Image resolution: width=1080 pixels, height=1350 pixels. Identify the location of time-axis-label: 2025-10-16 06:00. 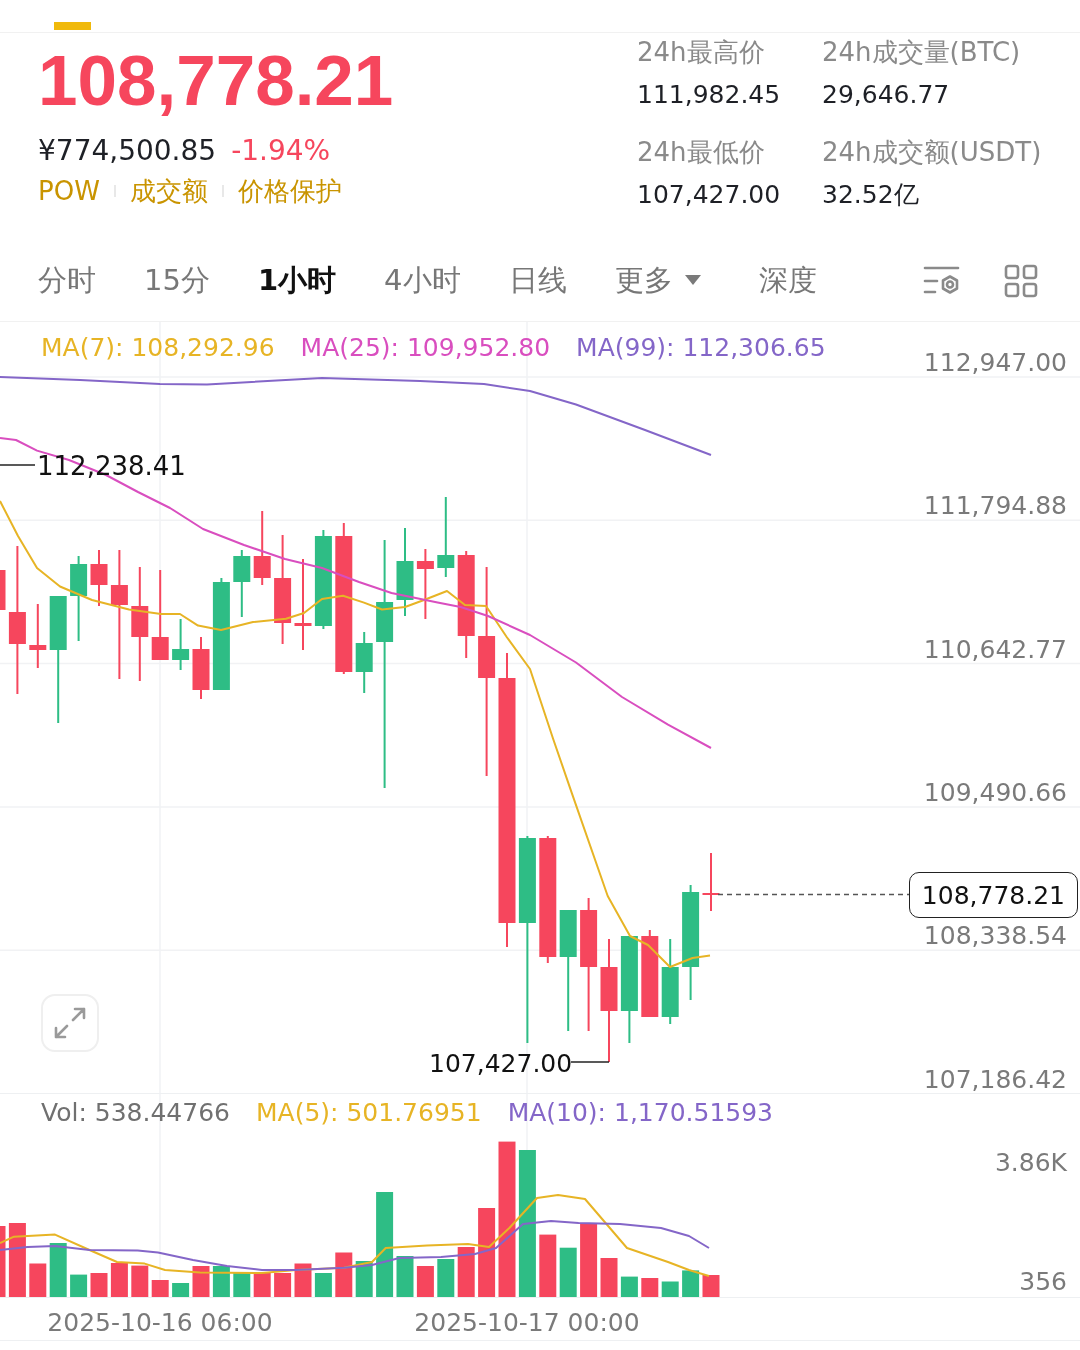
(160, 1323).